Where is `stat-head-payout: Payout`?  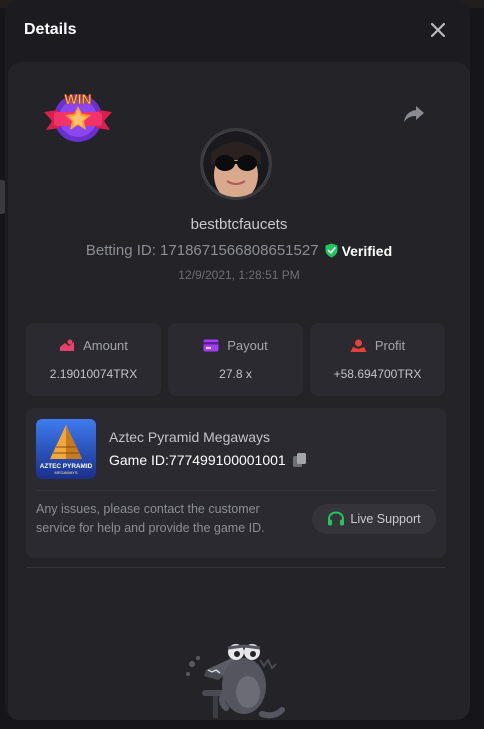
stat-head-payout: Payout is located at coordinates (235, 345).